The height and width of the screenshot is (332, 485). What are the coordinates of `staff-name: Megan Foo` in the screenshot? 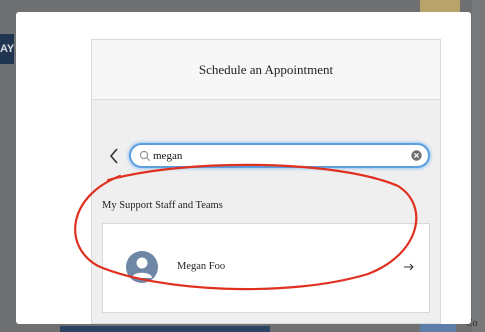 It's located at (201, 266).